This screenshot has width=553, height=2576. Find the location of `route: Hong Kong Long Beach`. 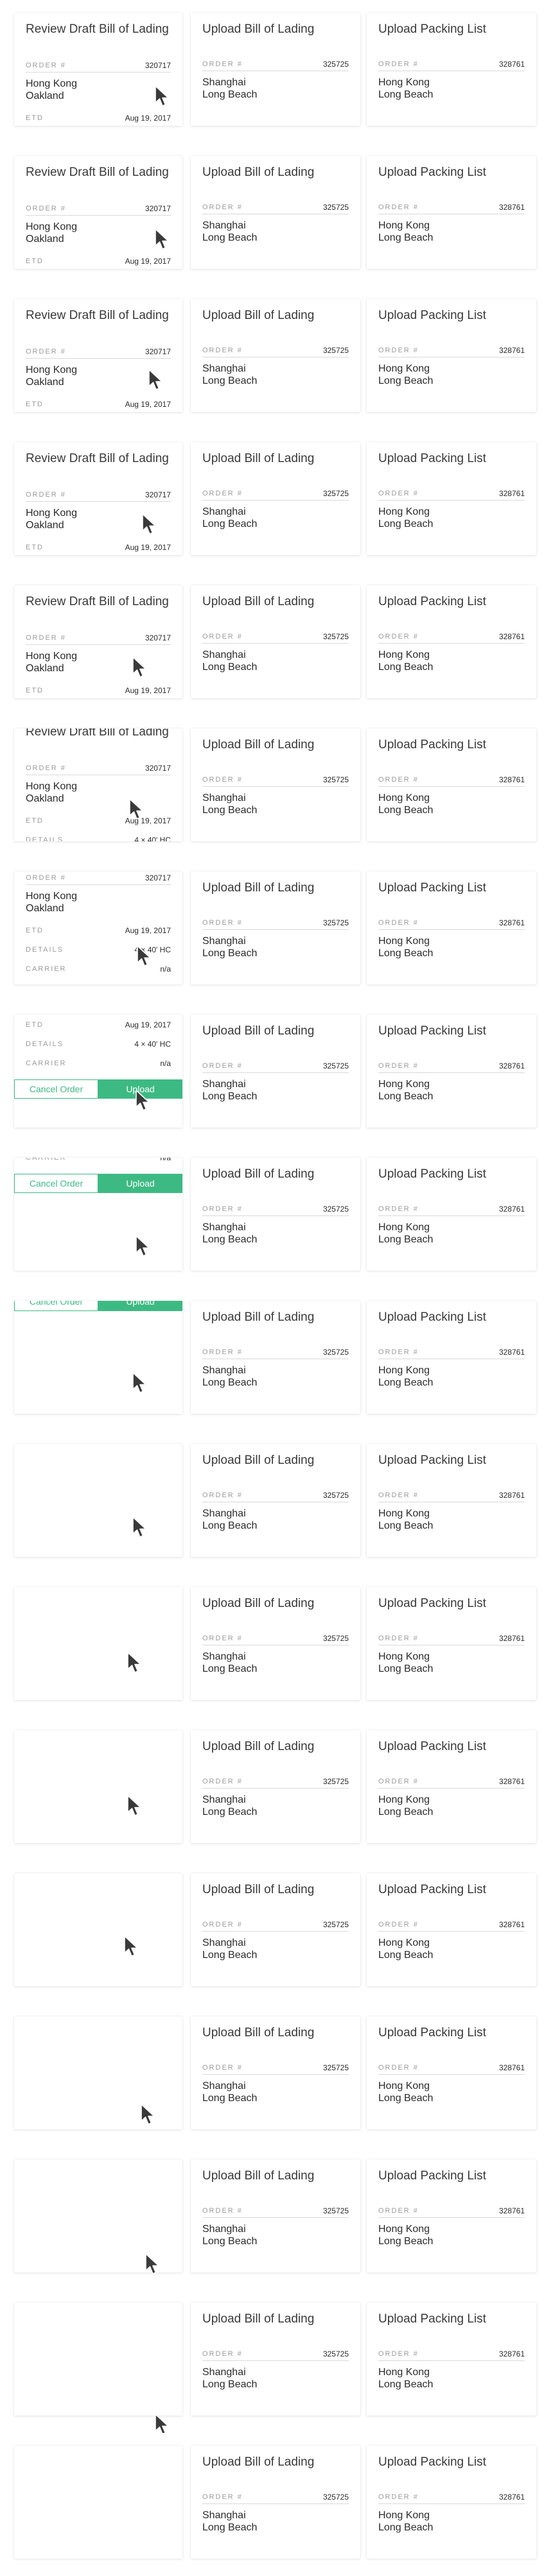

route: Hong Kong Long Beach is located at coordinates (452, 519).